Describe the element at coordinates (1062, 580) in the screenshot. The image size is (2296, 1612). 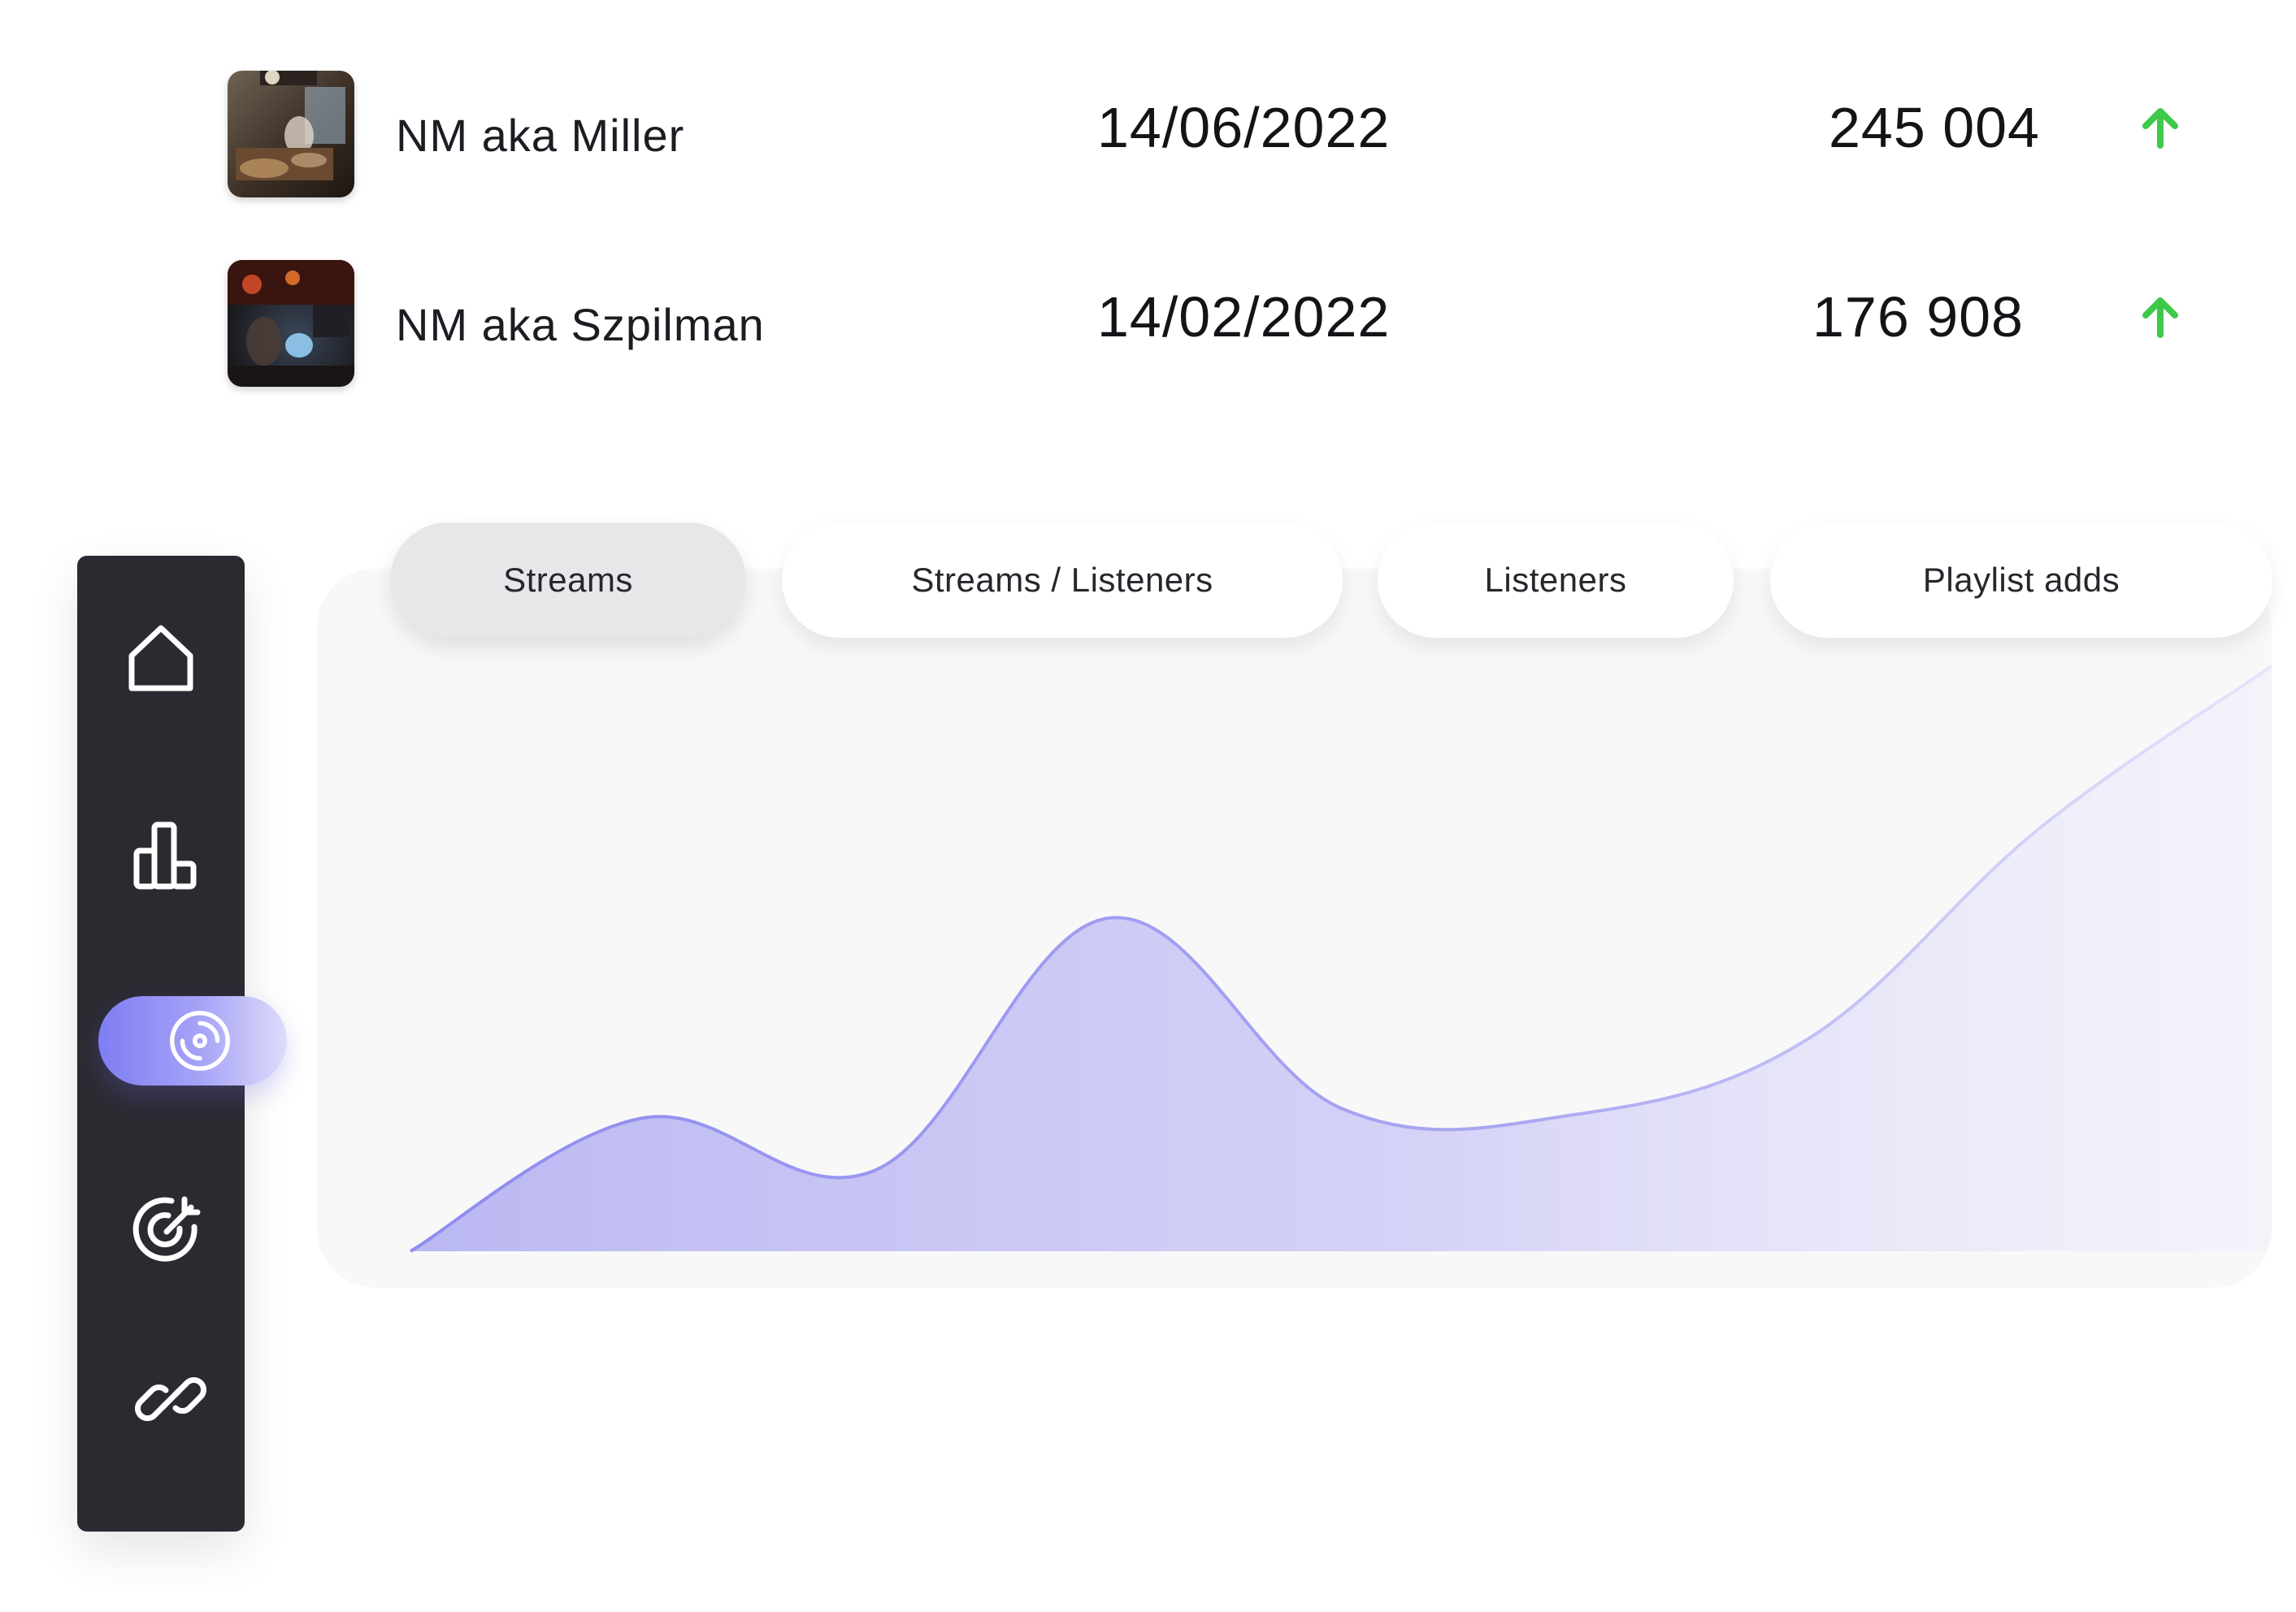
I see `tab-streams-listeners: Streams / Listeners` at that location.